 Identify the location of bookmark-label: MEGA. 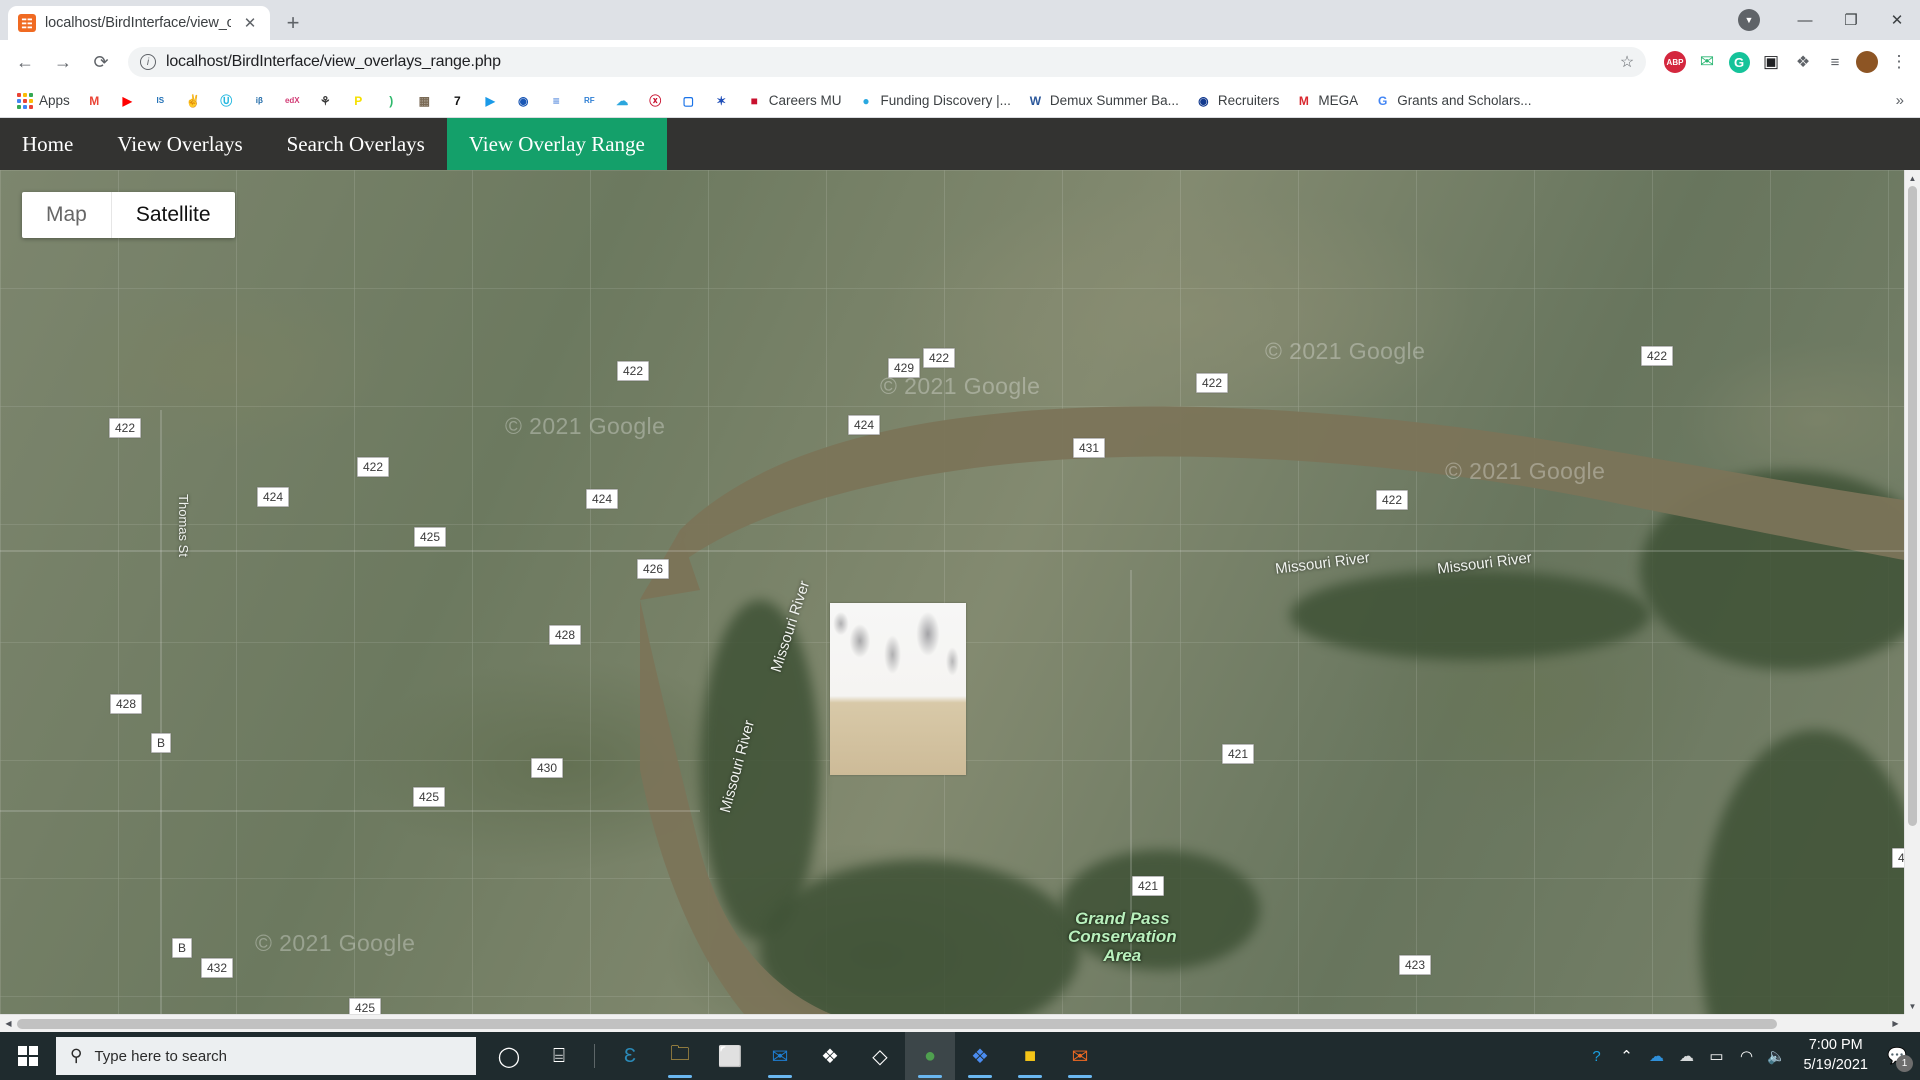
(1338, 100).